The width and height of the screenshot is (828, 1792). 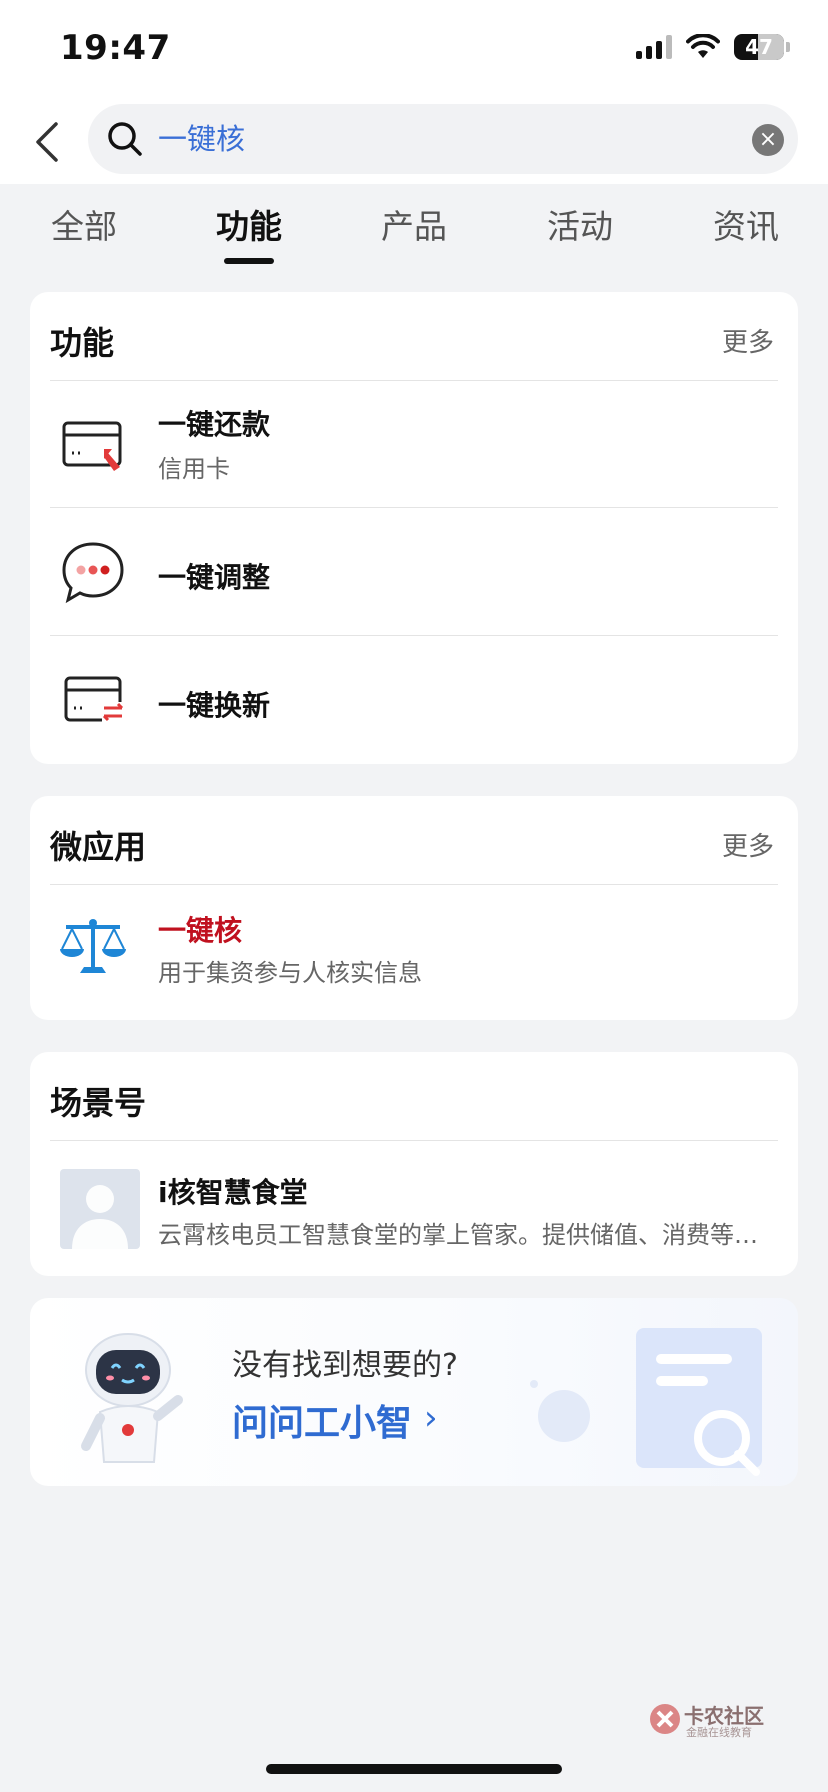 I want to click on back-icon, so click(x=48, y=142).